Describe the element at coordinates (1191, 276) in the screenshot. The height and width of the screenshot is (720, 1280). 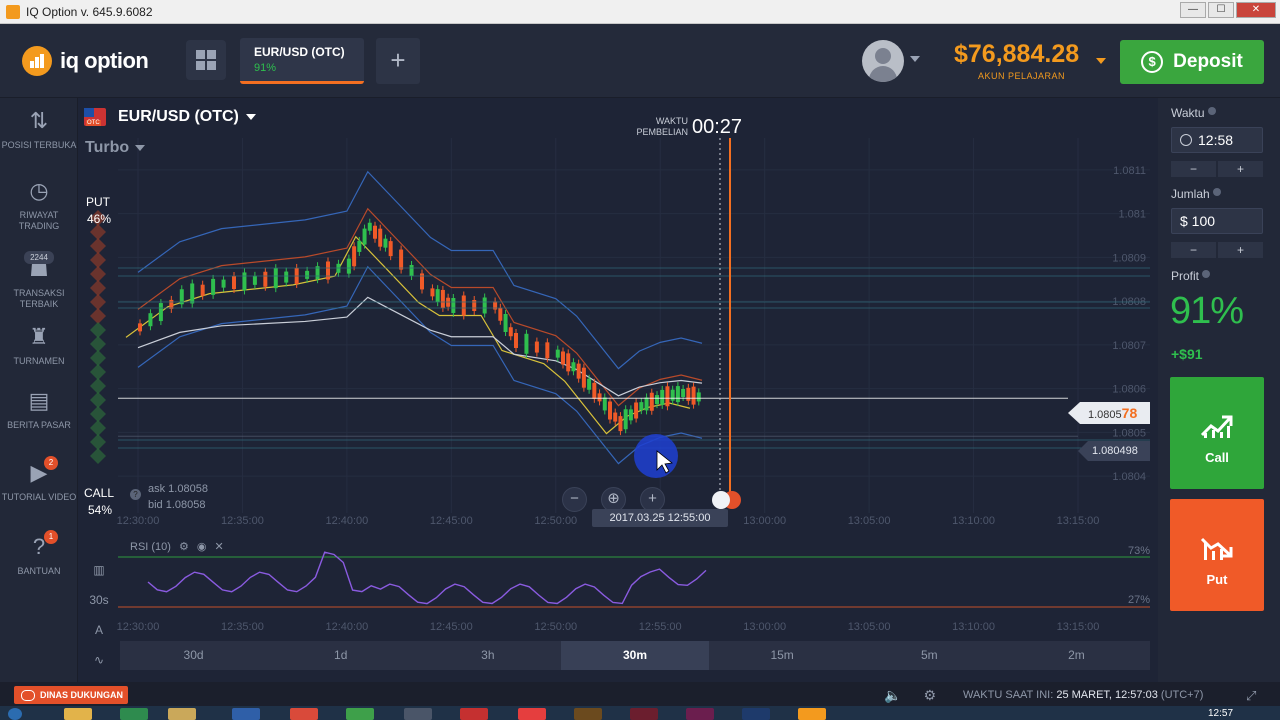
I see `profit-label: Profit` at that location.